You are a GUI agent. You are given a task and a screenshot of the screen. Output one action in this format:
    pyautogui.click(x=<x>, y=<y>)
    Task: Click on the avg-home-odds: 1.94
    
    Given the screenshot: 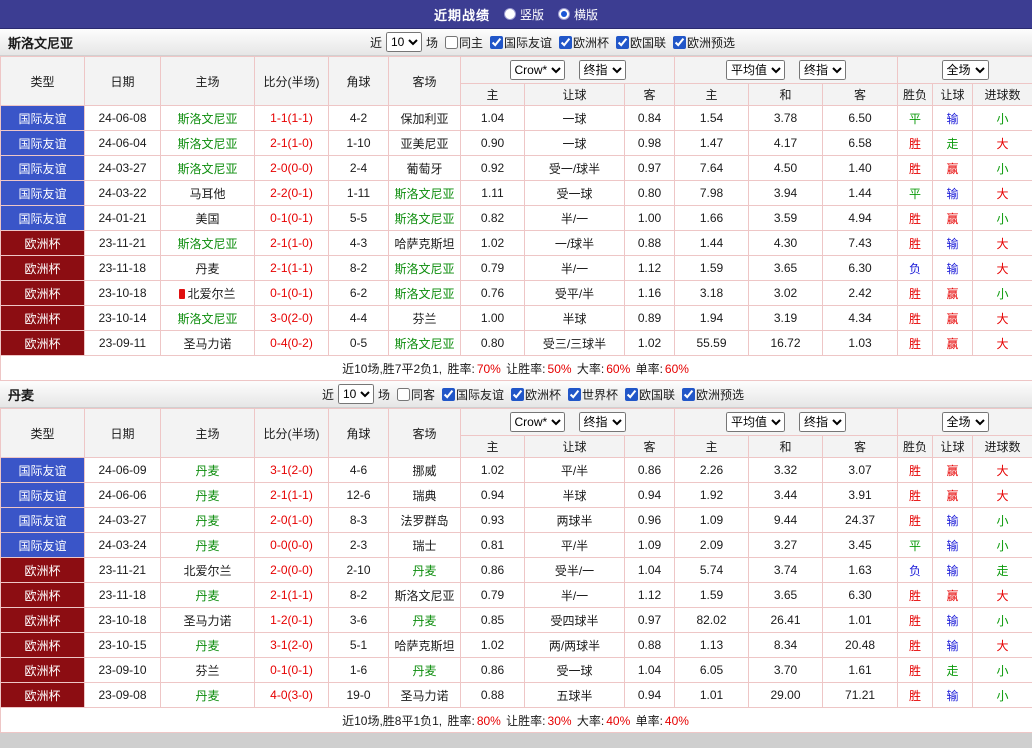 What is the action you would take?
    pyautogui.click(x=712, y=318)
    